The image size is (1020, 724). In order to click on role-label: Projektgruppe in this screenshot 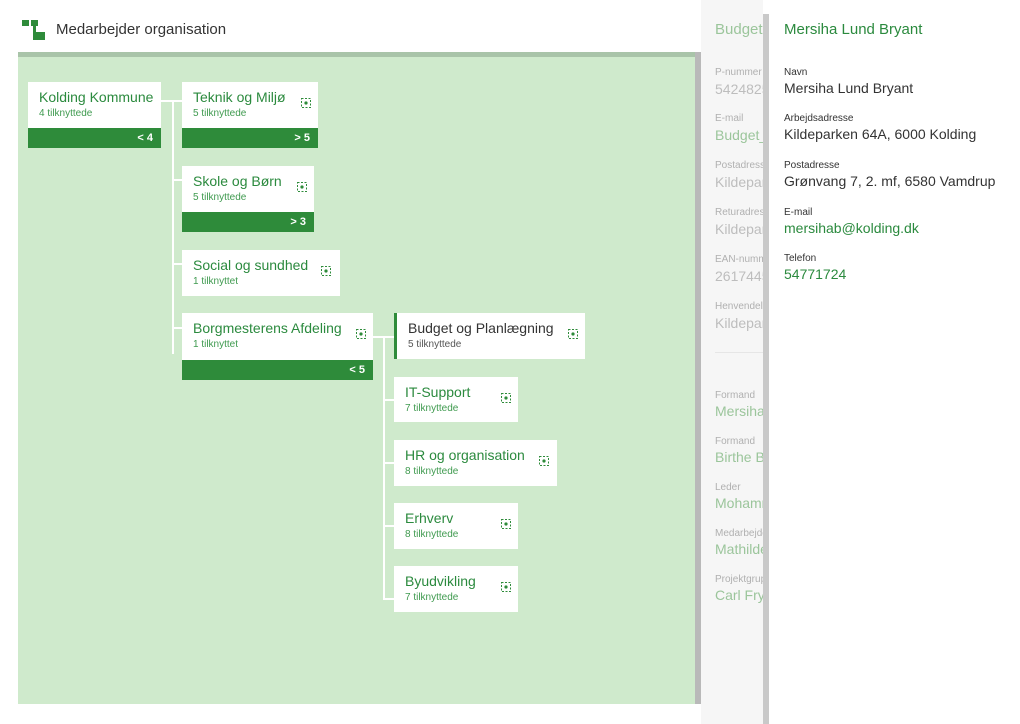, I will do `click(739, 579)`.